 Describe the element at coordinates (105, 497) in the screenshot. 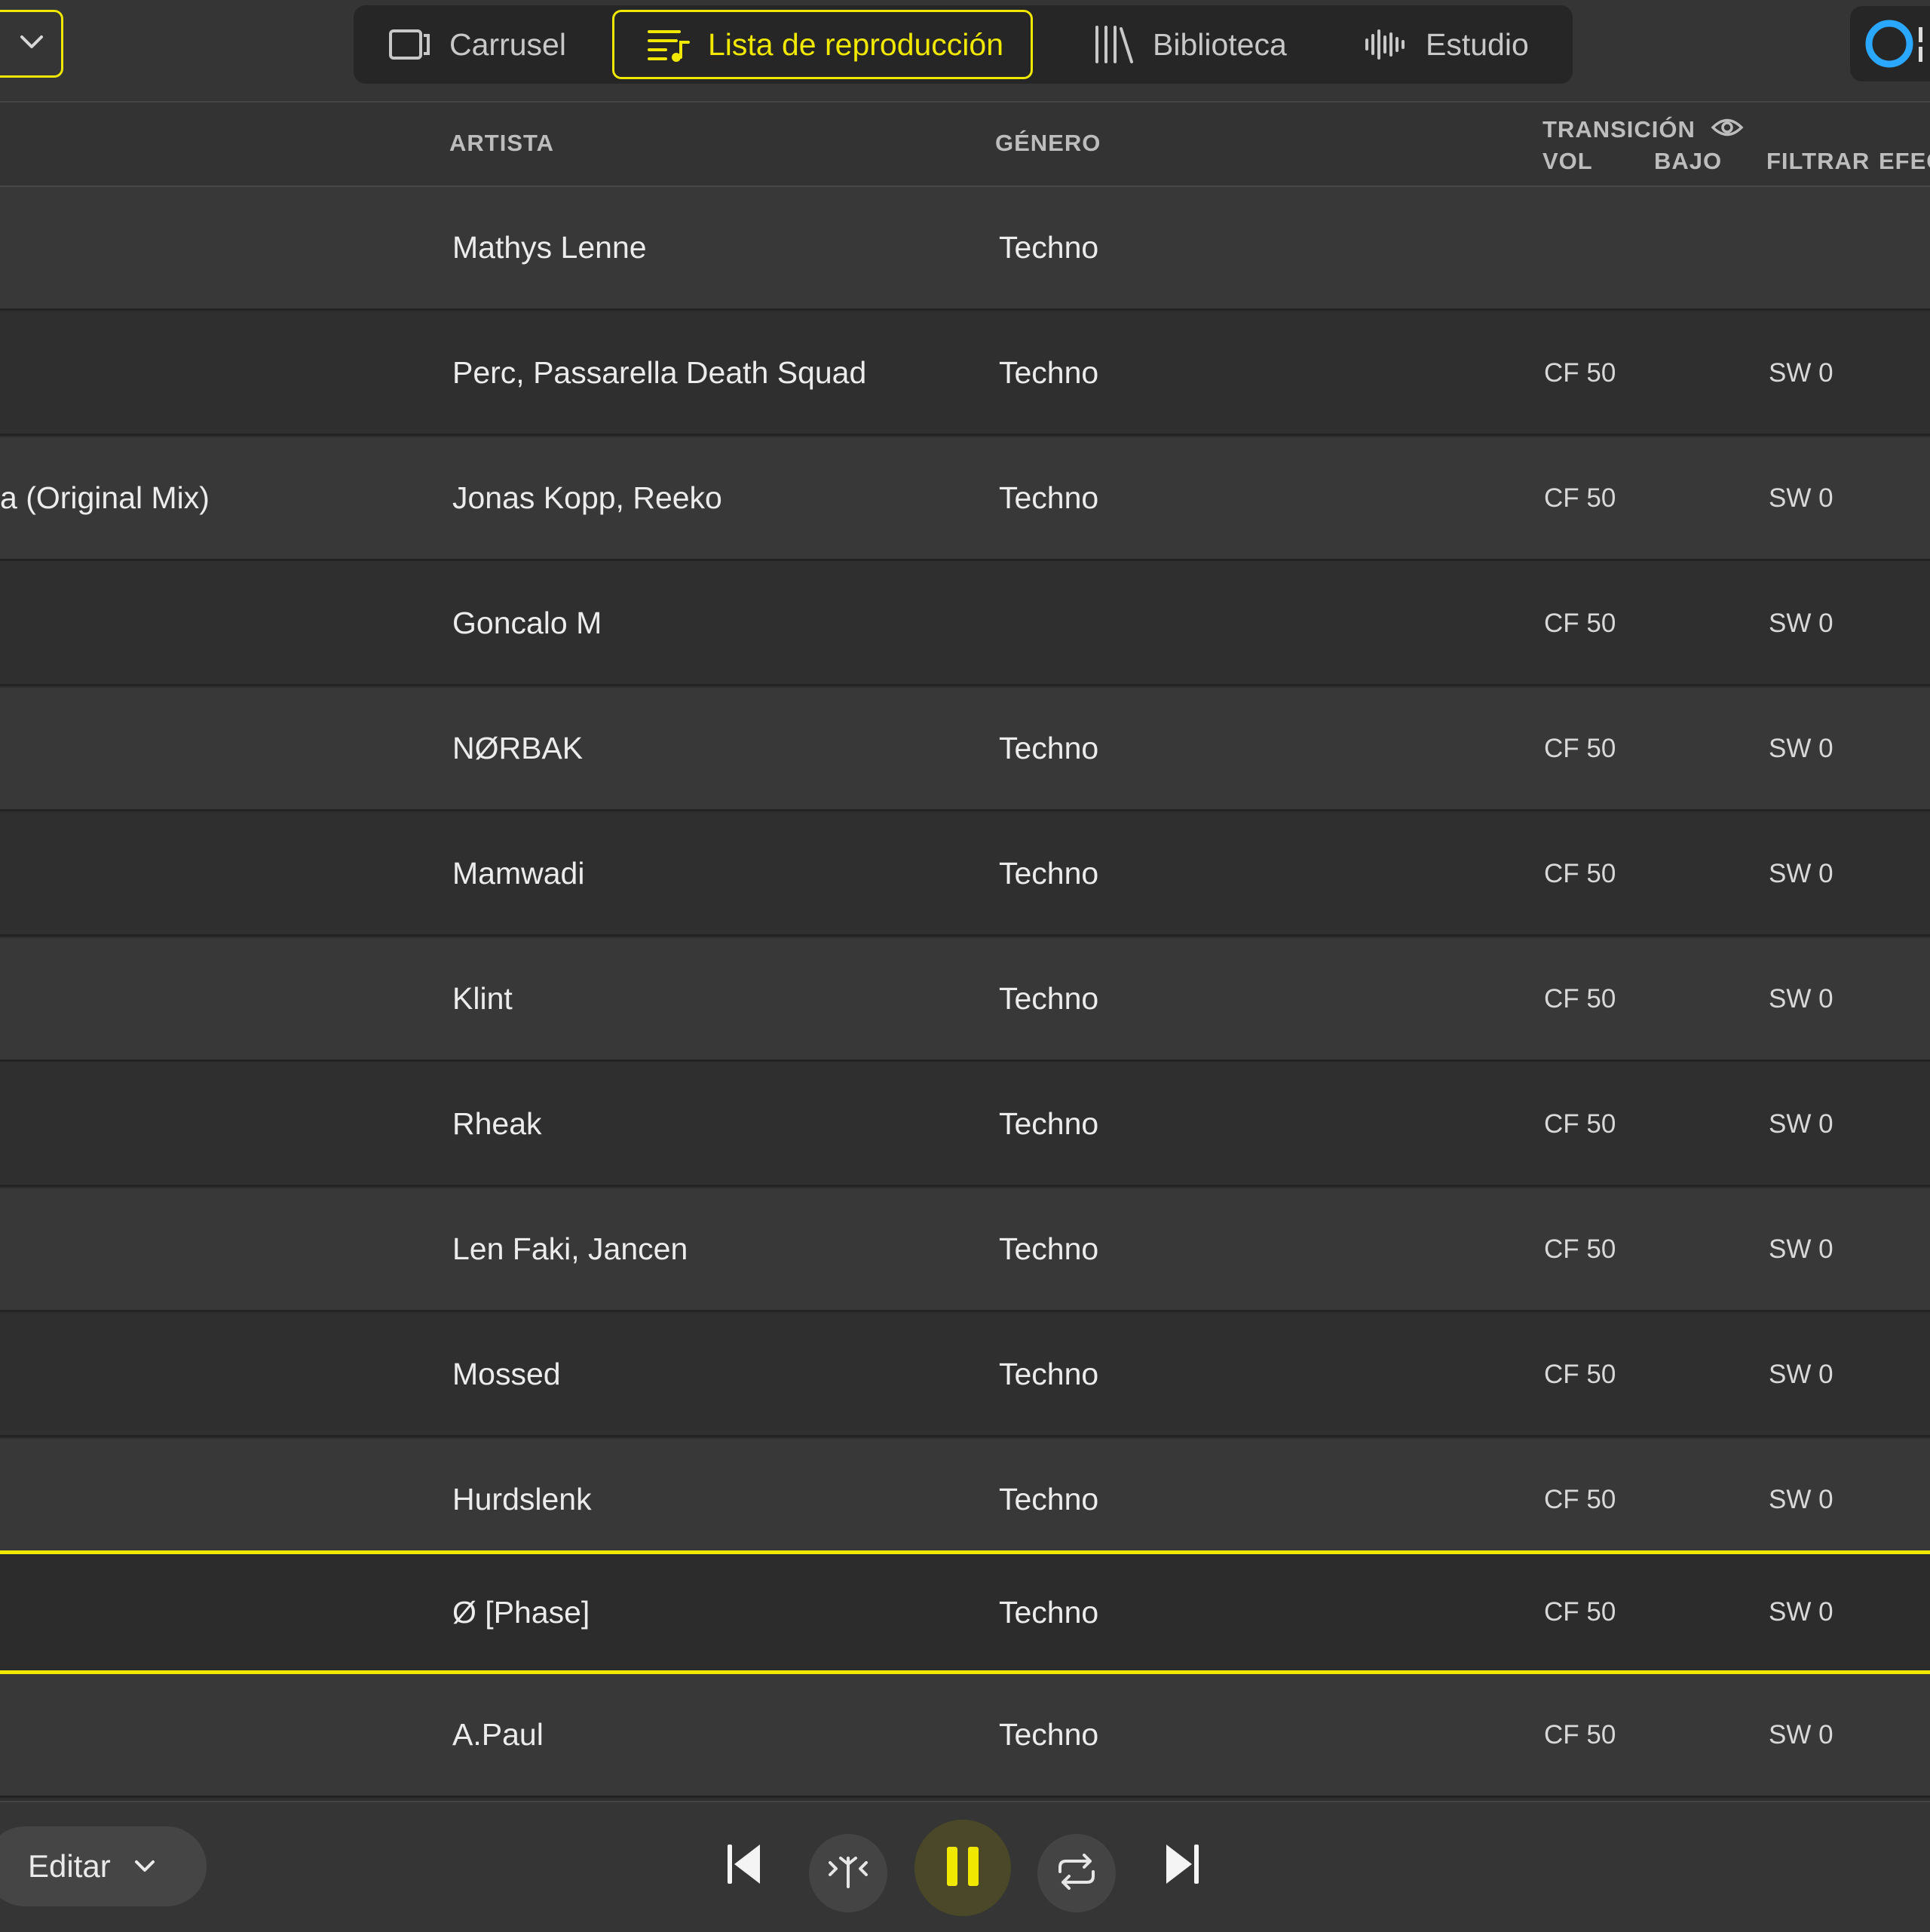

I see `track-title: a (Original Mix)` at that location.